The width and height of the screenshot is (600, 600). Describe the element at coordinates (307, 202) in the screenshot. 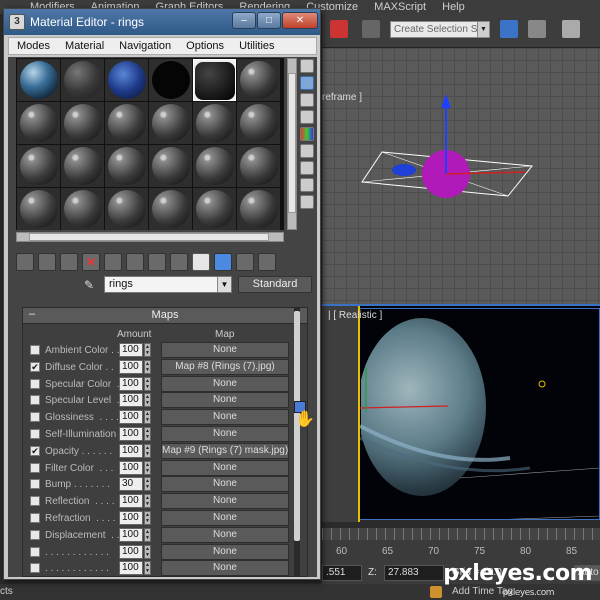

I see `material-map-navigator-icon` at that location.